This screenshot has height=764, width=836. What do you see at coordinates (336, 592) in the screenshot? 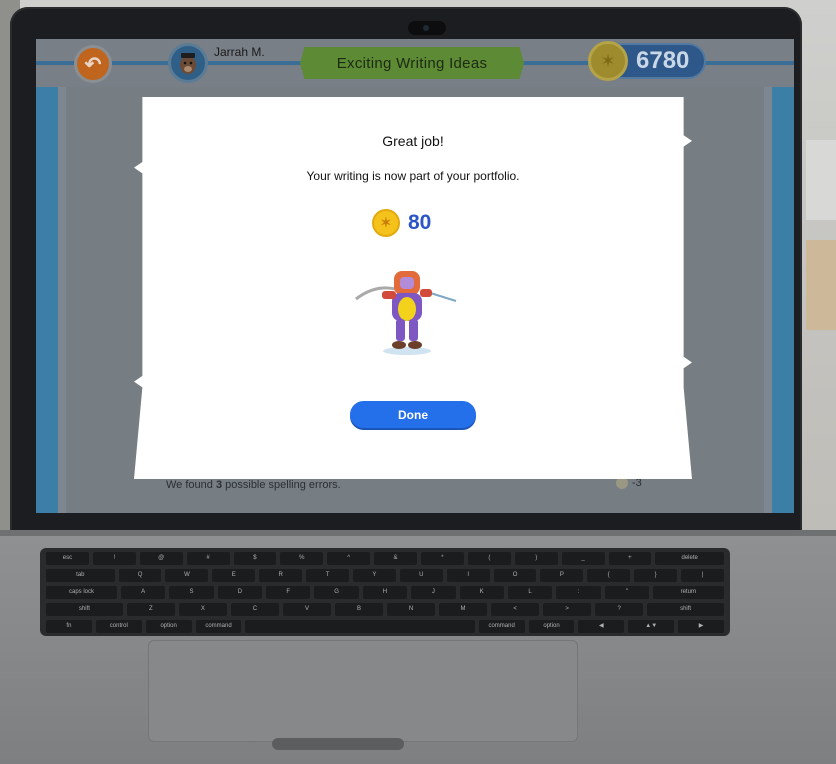
I see `keyboard-key: G` at bounding box center [336, 592].